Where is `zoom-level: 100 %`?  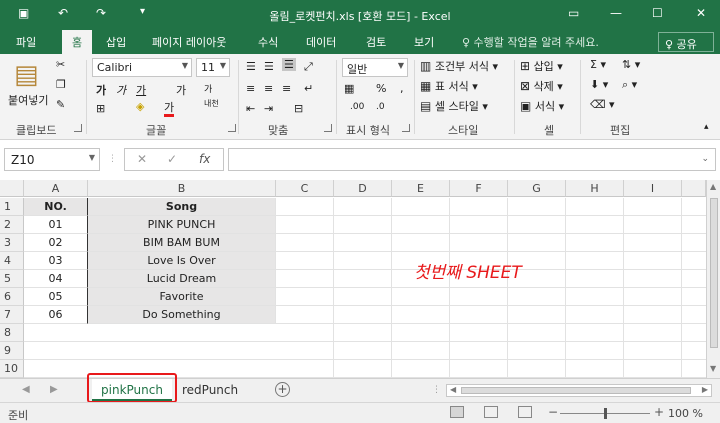
zoom-level: 100 % is located at coordinates (685, 413).